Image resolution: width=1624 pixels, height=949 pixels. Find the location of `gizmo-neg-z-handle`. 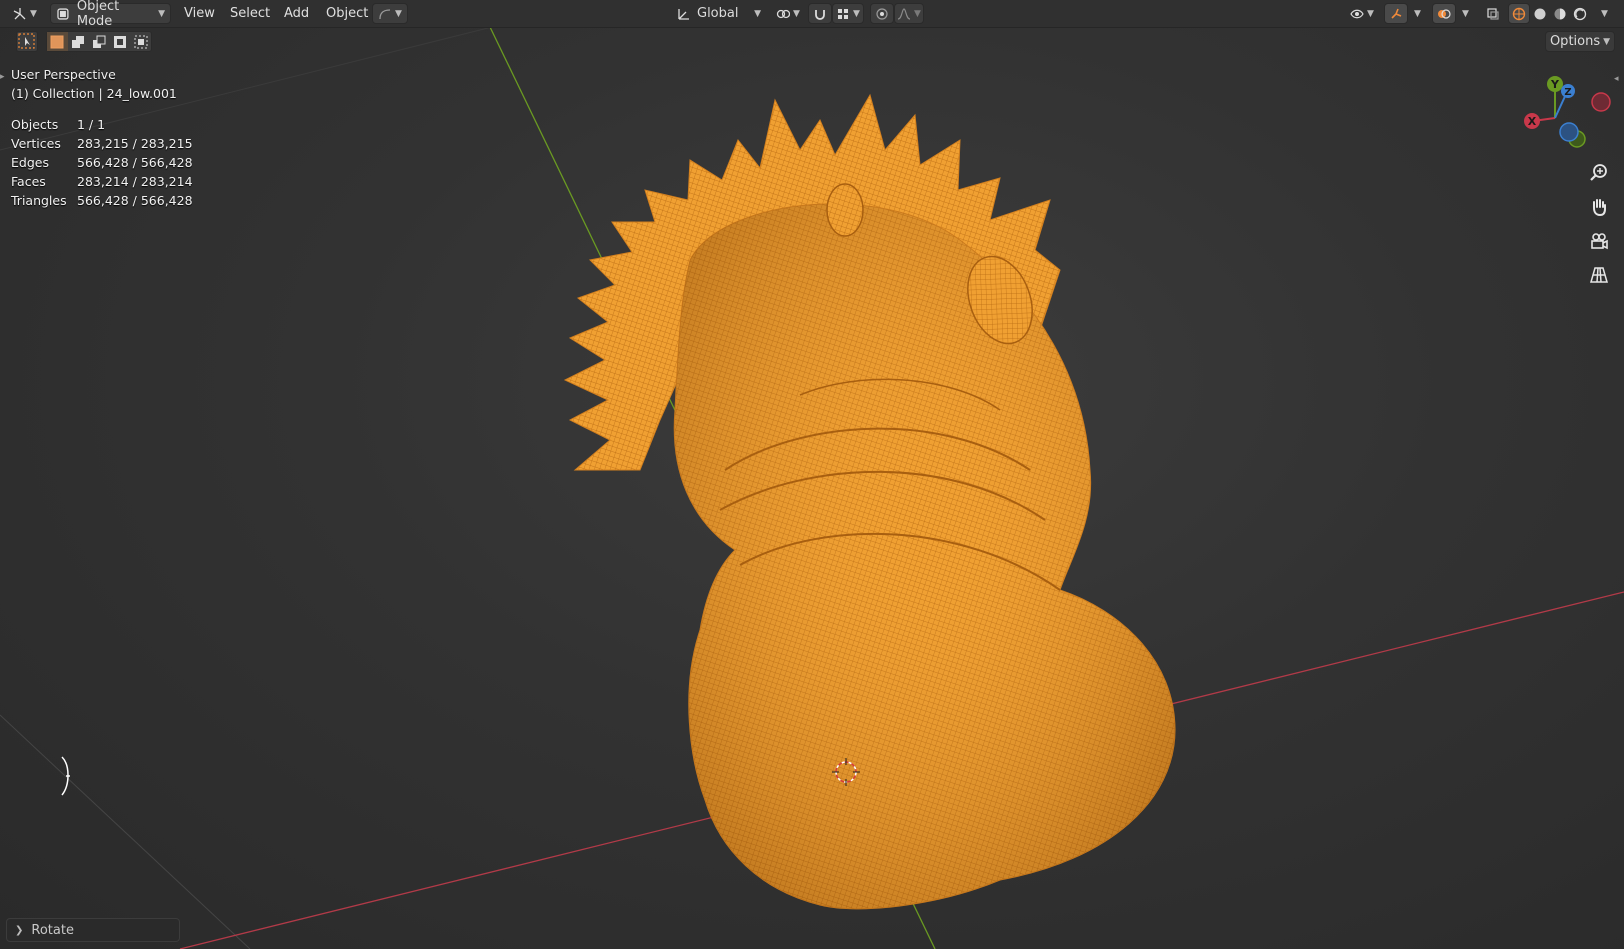

gizmo-neg-z-handle is located at coordinates (1569, 132).